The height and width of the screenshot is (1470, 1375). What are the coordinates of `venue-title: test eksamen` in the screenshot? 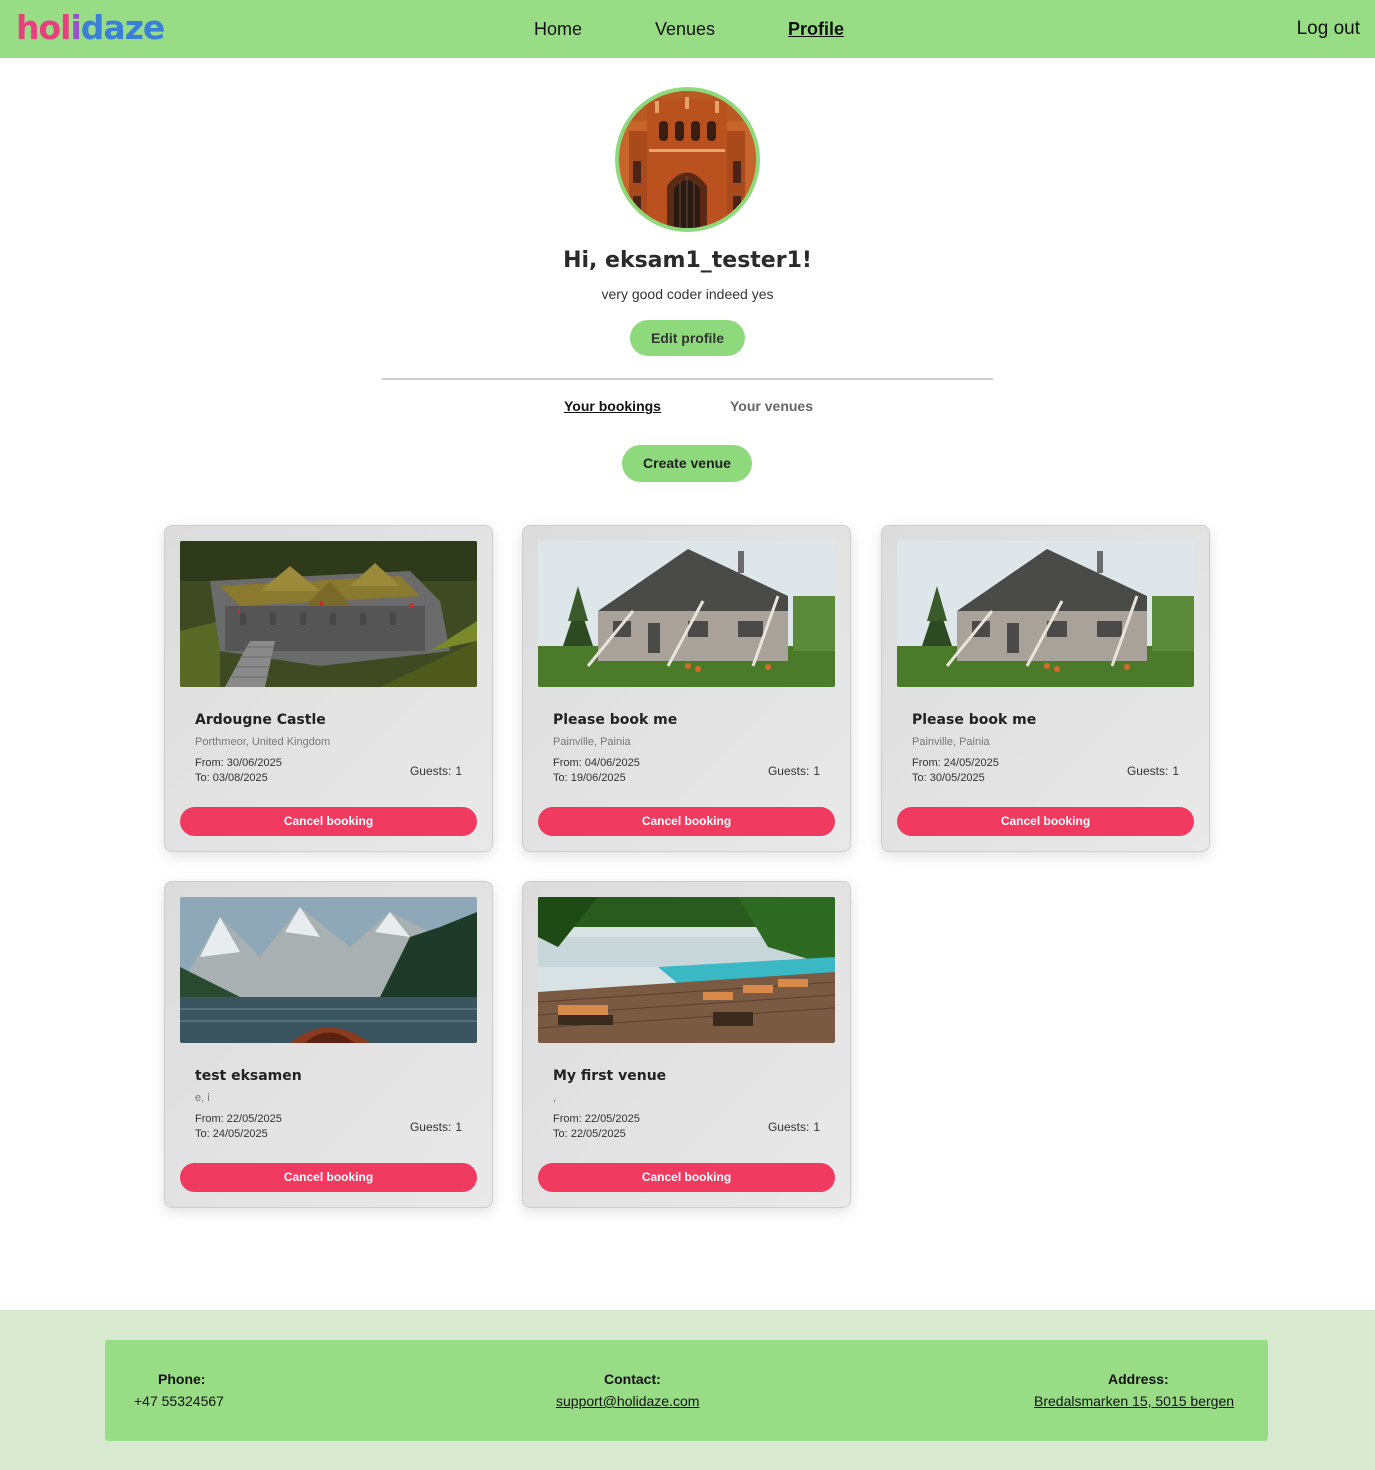 It's located at (248, 1076).